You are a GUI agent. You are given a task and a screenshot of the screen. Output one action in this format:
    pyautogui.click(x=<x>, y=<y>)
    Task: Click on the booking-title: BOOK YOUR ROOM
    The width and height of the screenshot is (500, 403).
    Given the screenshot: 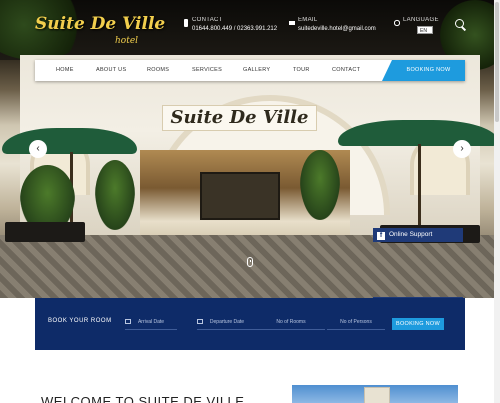 What is the action you would take?
    pyautogui.click(x=80, y=321)
    